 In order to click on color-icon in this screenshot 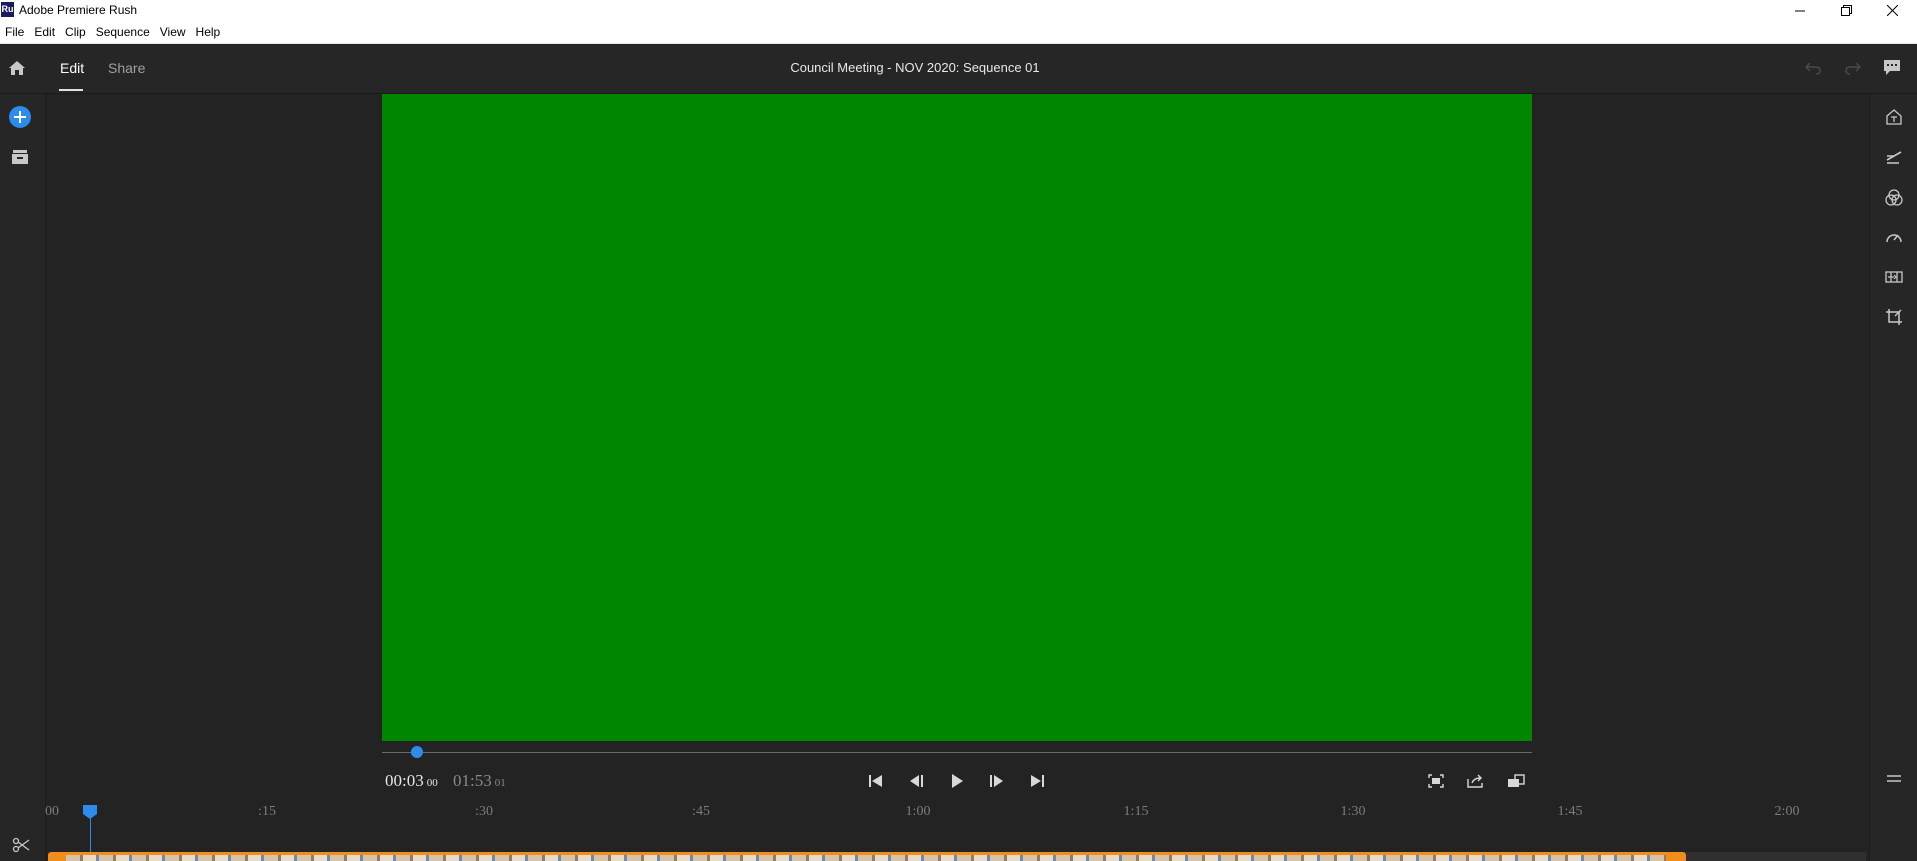, I will do `click(1894, 197)`.